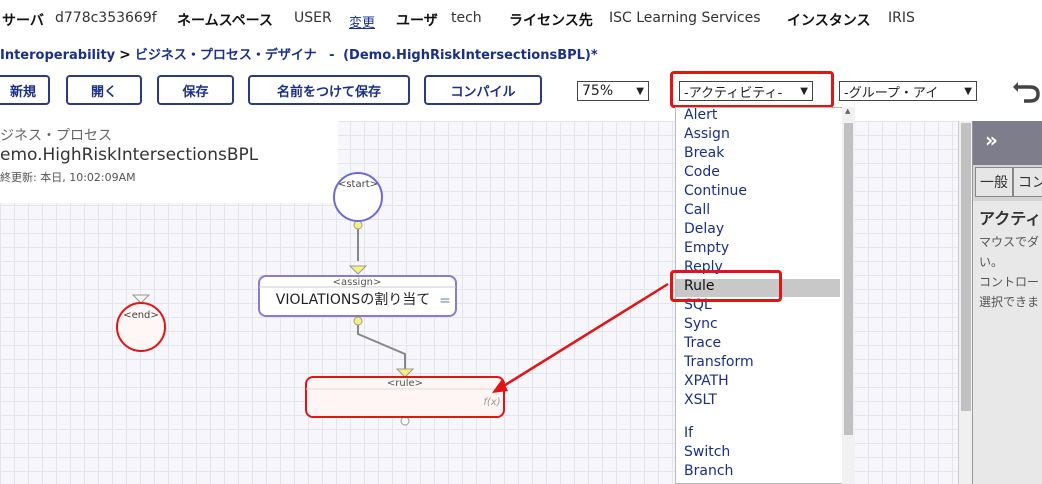  I want to click on change-namespace-link: 変更, so click(362, 21).